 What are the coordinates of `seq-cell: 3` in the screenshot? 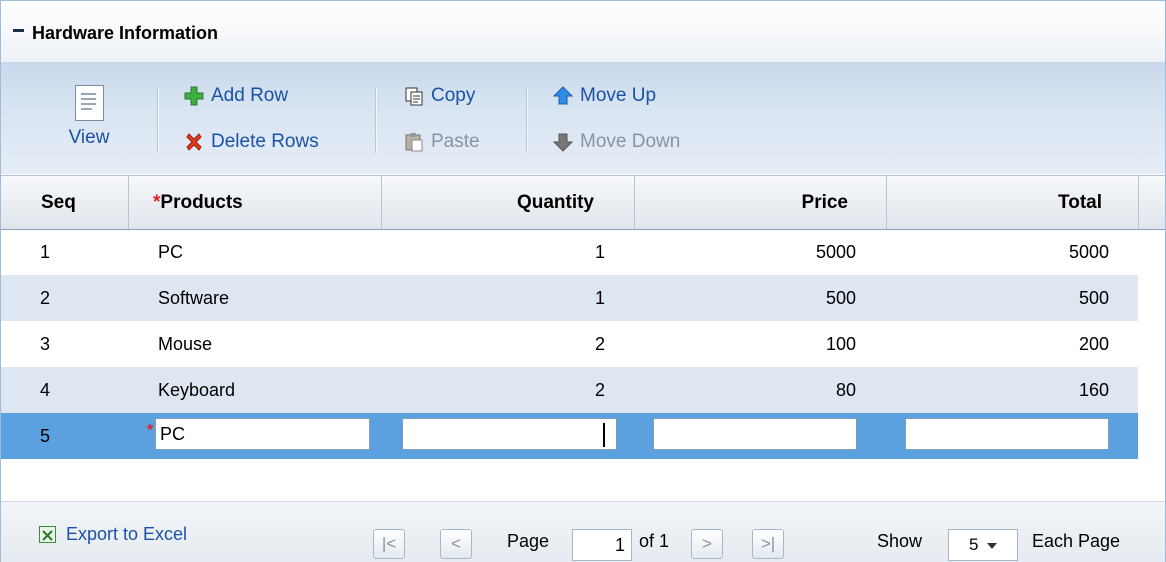 It's located at (45, 344).